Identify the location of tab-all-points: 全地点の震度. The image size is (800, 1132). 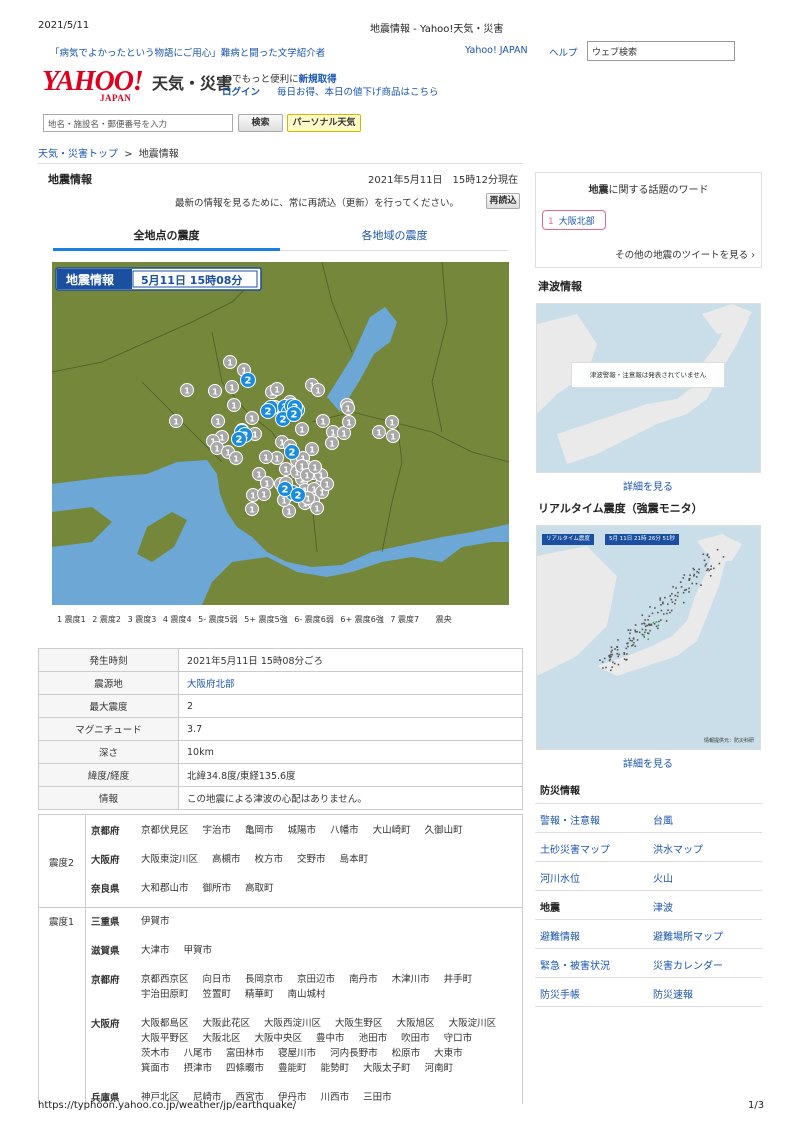
(166, 239).